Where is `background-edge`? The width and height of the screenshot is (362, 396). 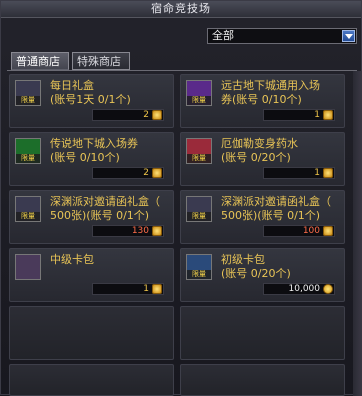
background-edge is located at coordinates (357, 233).